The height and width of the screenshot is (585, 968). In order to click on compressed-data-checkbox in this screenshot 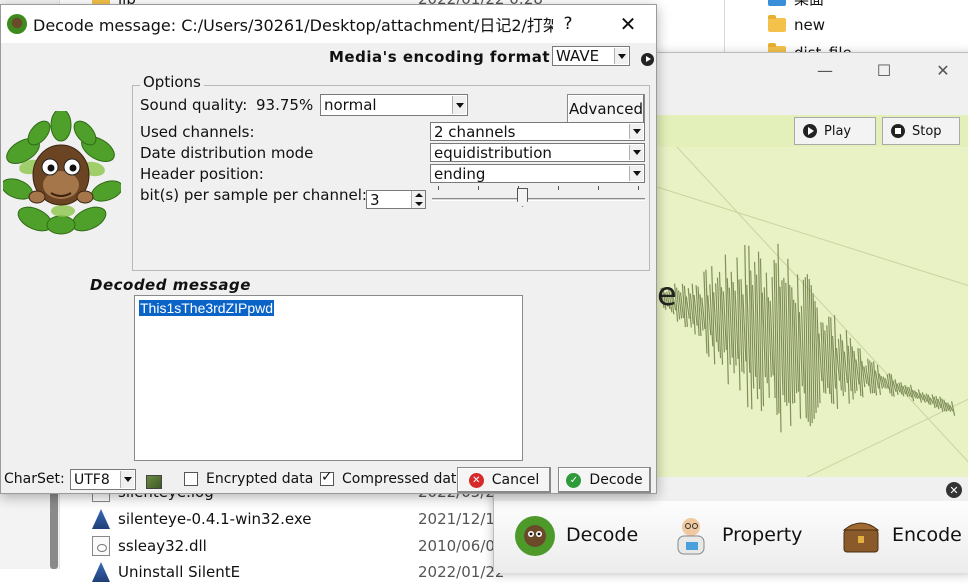, I will do `click(327, 477)`.